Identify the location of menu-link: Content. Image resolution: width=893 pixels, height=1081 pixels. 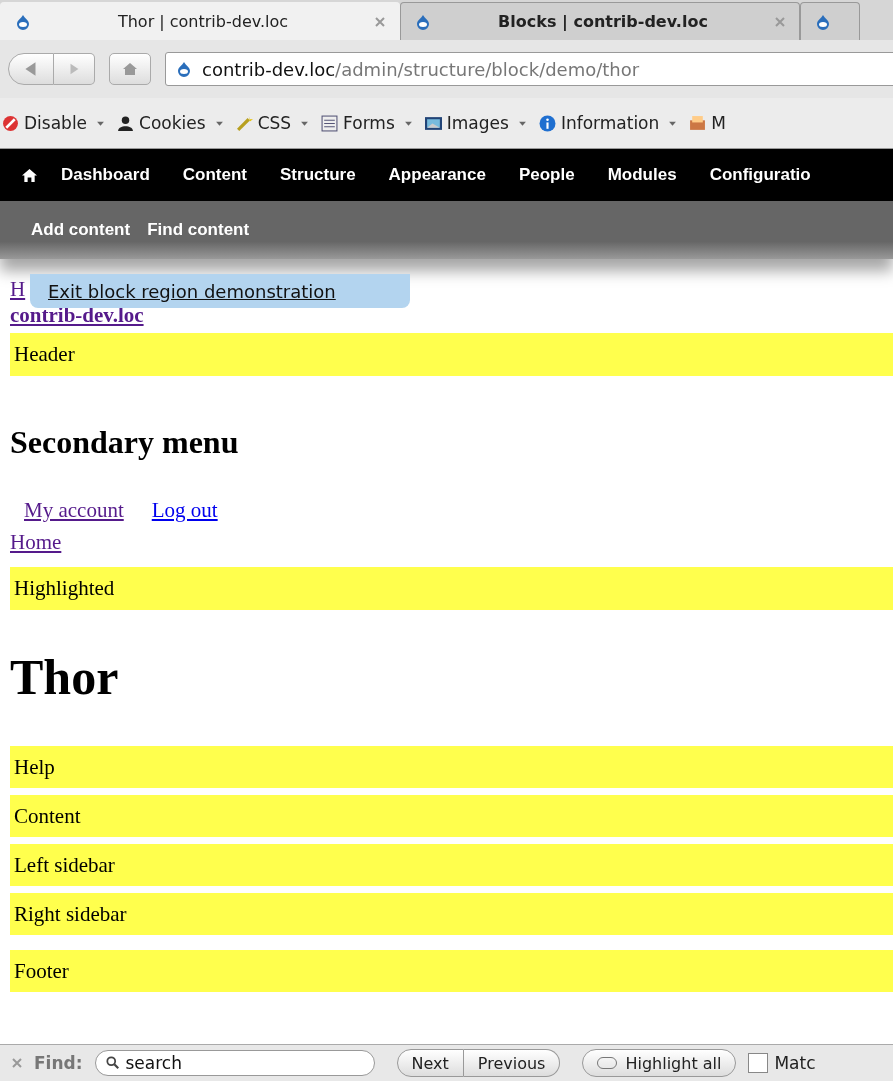
(214, 175).